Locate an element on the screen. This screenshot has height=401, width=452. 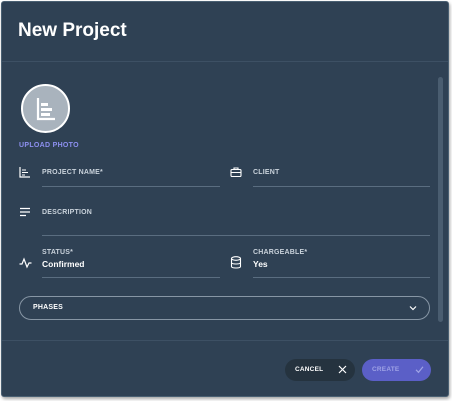
status-select: Confirmed is located at coordinates (131, 266).